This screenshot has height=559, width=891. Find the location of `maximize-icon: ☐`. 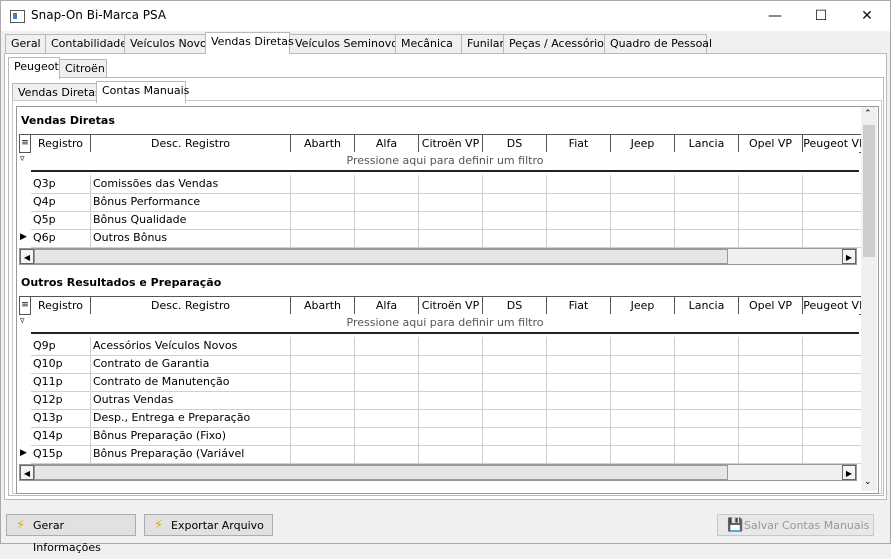

maximize-icon: ☐ is located at coordinates (821, 16).